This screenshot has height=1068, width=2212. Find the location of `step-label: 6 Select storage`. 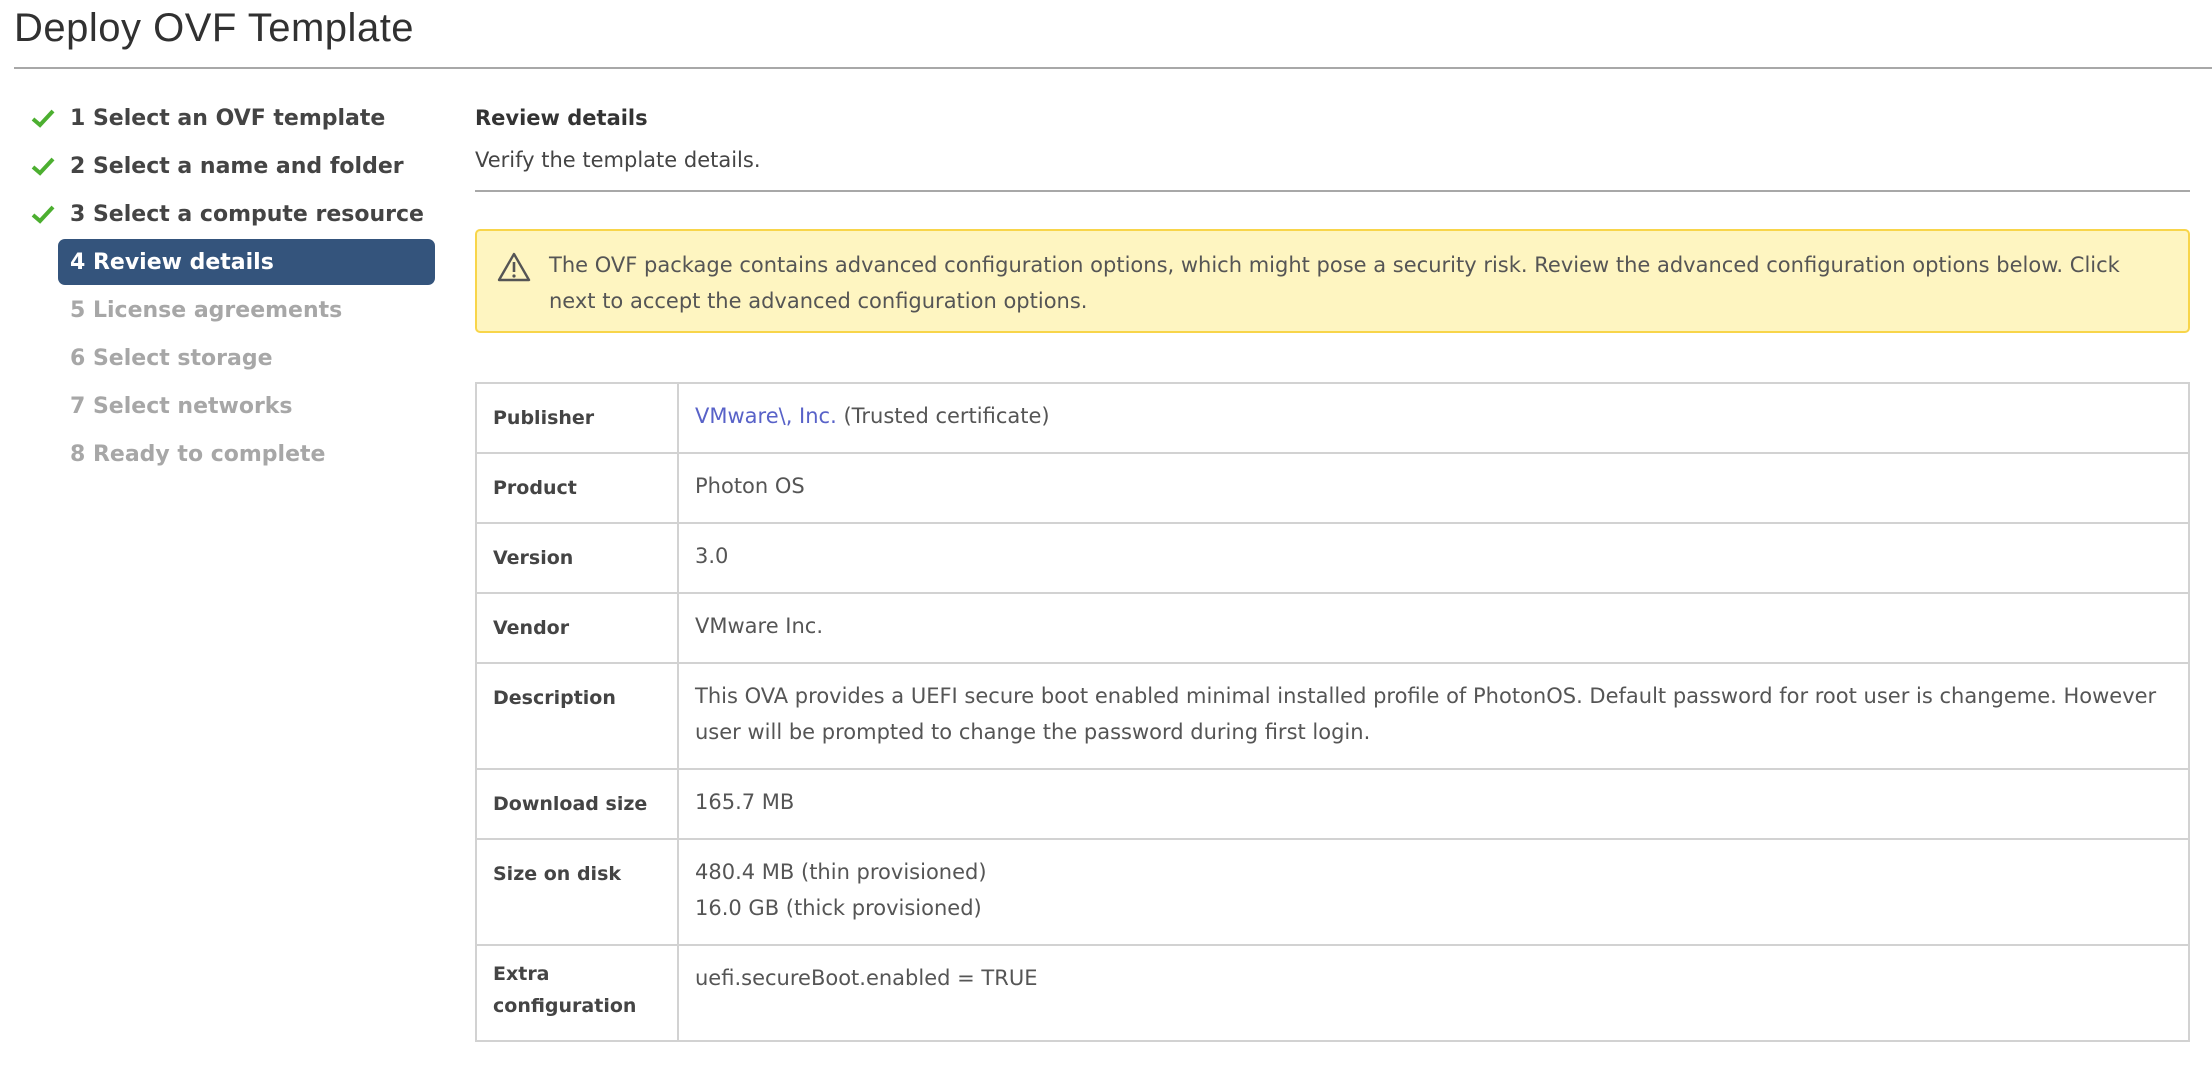

step-label: 6 Select storage is located at coordinates (171, 358).